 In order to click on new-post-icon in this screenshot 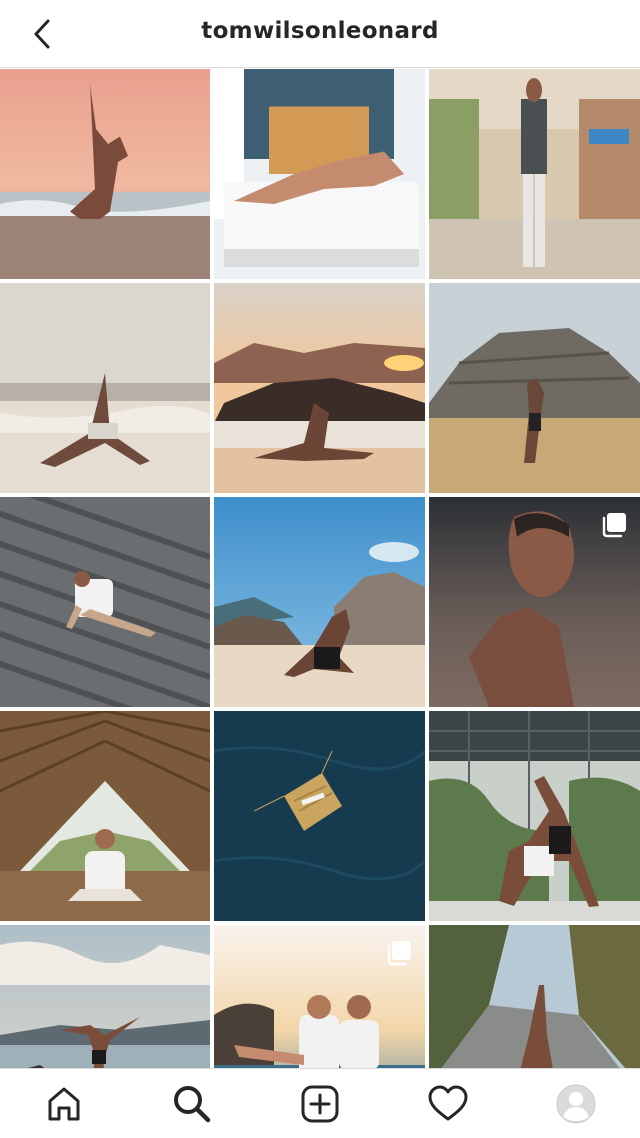, I will do `click(320, 1103)`.